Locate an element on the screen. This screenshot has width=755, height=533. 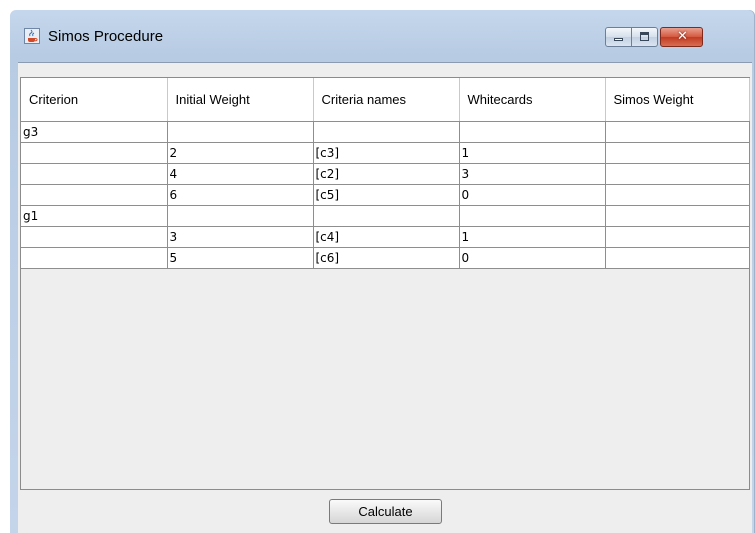
calculate-button: Calculate is located at coordinates (385, 511).